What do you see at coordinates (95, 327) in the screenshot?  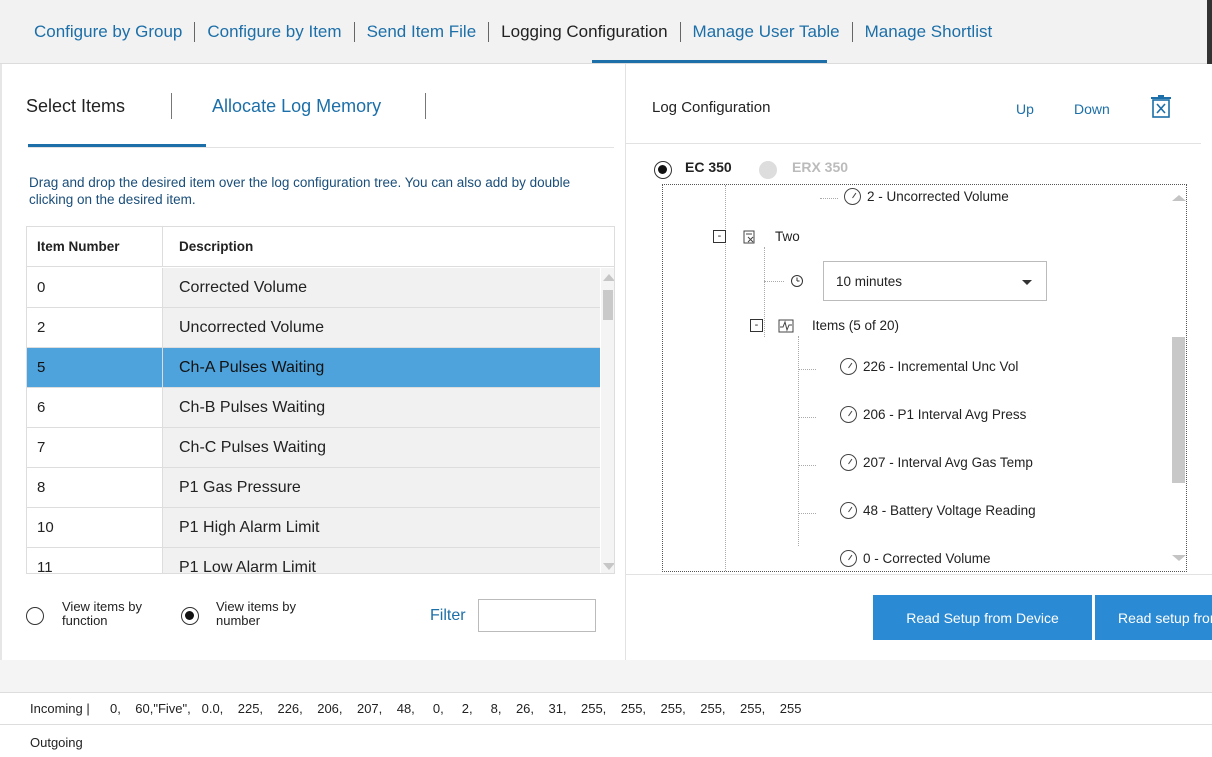 I see `item-number-cell: 2` at bounding box center [95, 327].